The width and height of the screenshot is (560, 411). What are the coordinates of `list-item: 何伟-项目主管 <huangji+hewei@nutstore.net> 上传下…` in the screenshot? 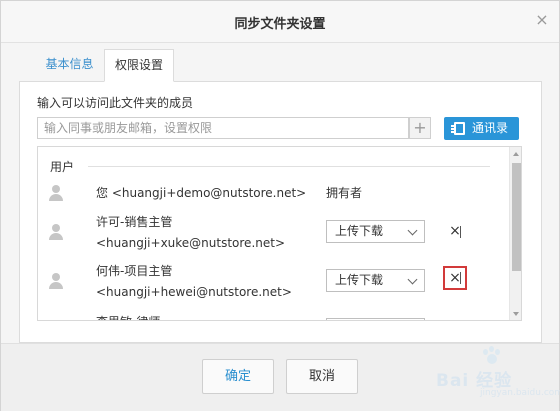 It's located at (273, 285).